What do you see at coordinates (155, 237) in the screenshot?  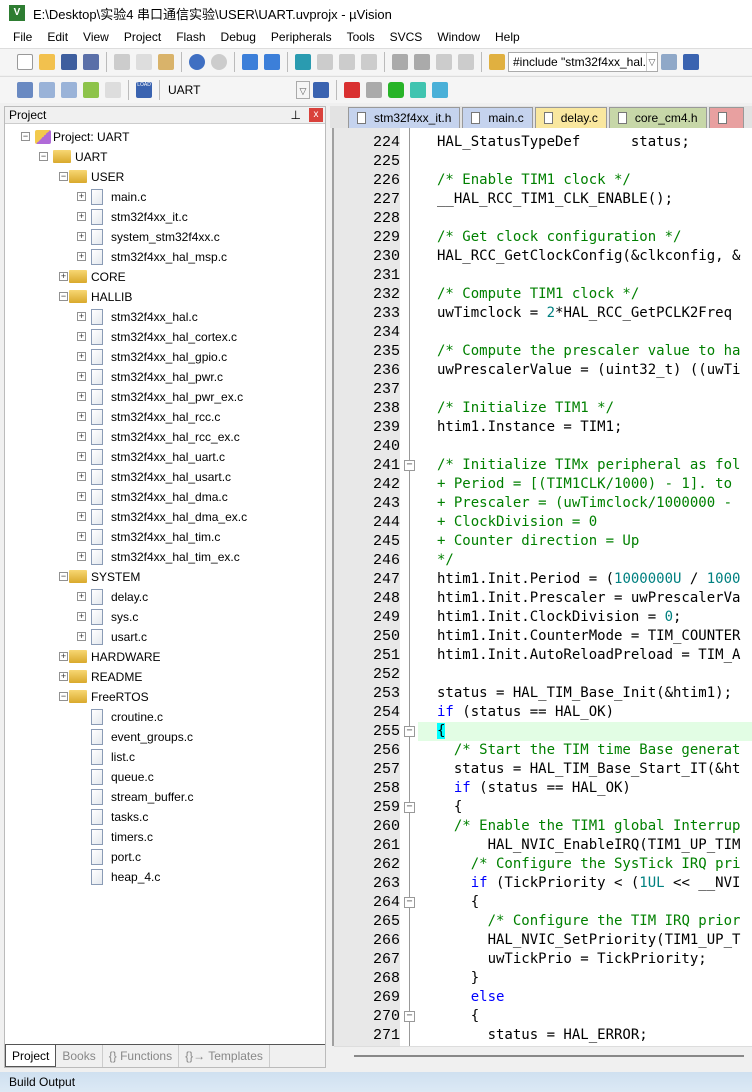 I see `tree-item: + system_stm32f4xx.c` at bounding box center [155, 237].